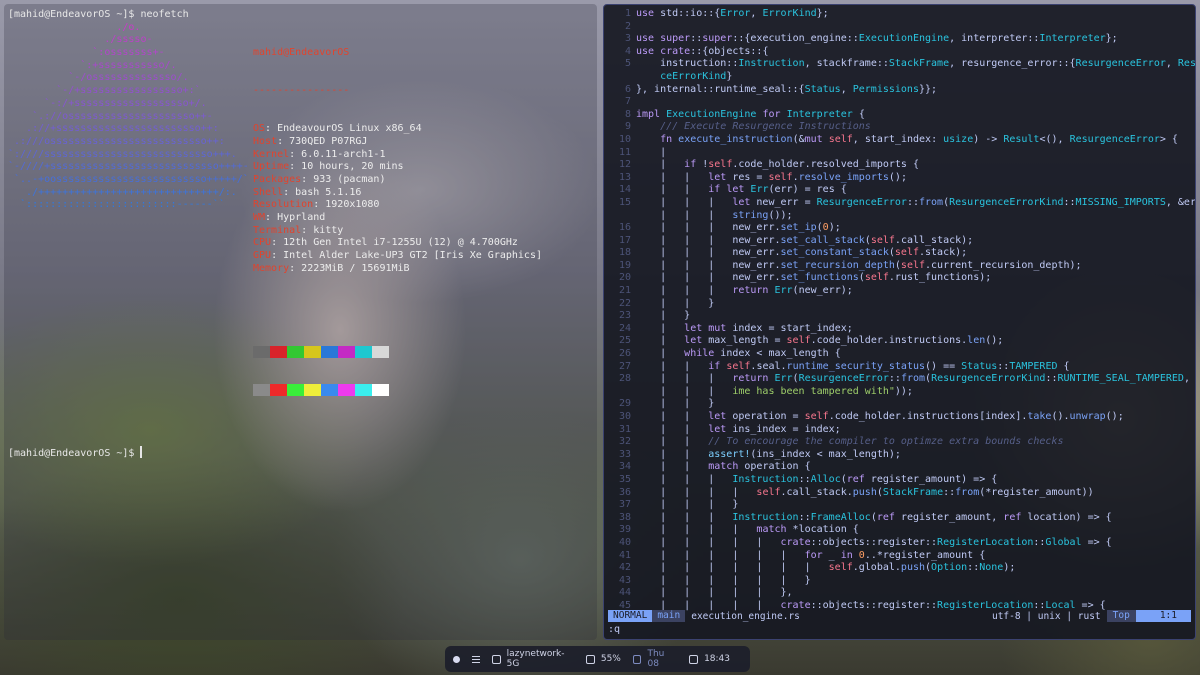 This screenshot has width=1200, height=675. Describe the element at coordinates (624, 505) in the screenshot. I see `line-number: 37` at that location.